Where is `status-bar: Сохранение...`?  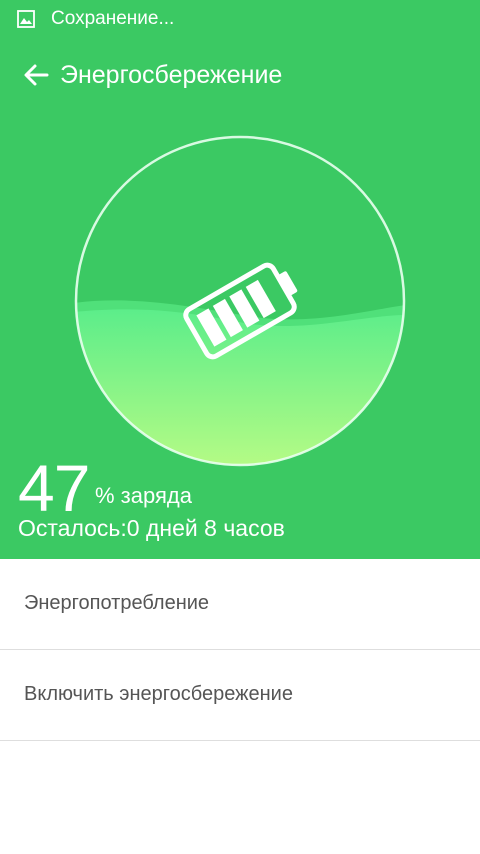 status-bar: Сохранение... is located at coordinates (240, 19).